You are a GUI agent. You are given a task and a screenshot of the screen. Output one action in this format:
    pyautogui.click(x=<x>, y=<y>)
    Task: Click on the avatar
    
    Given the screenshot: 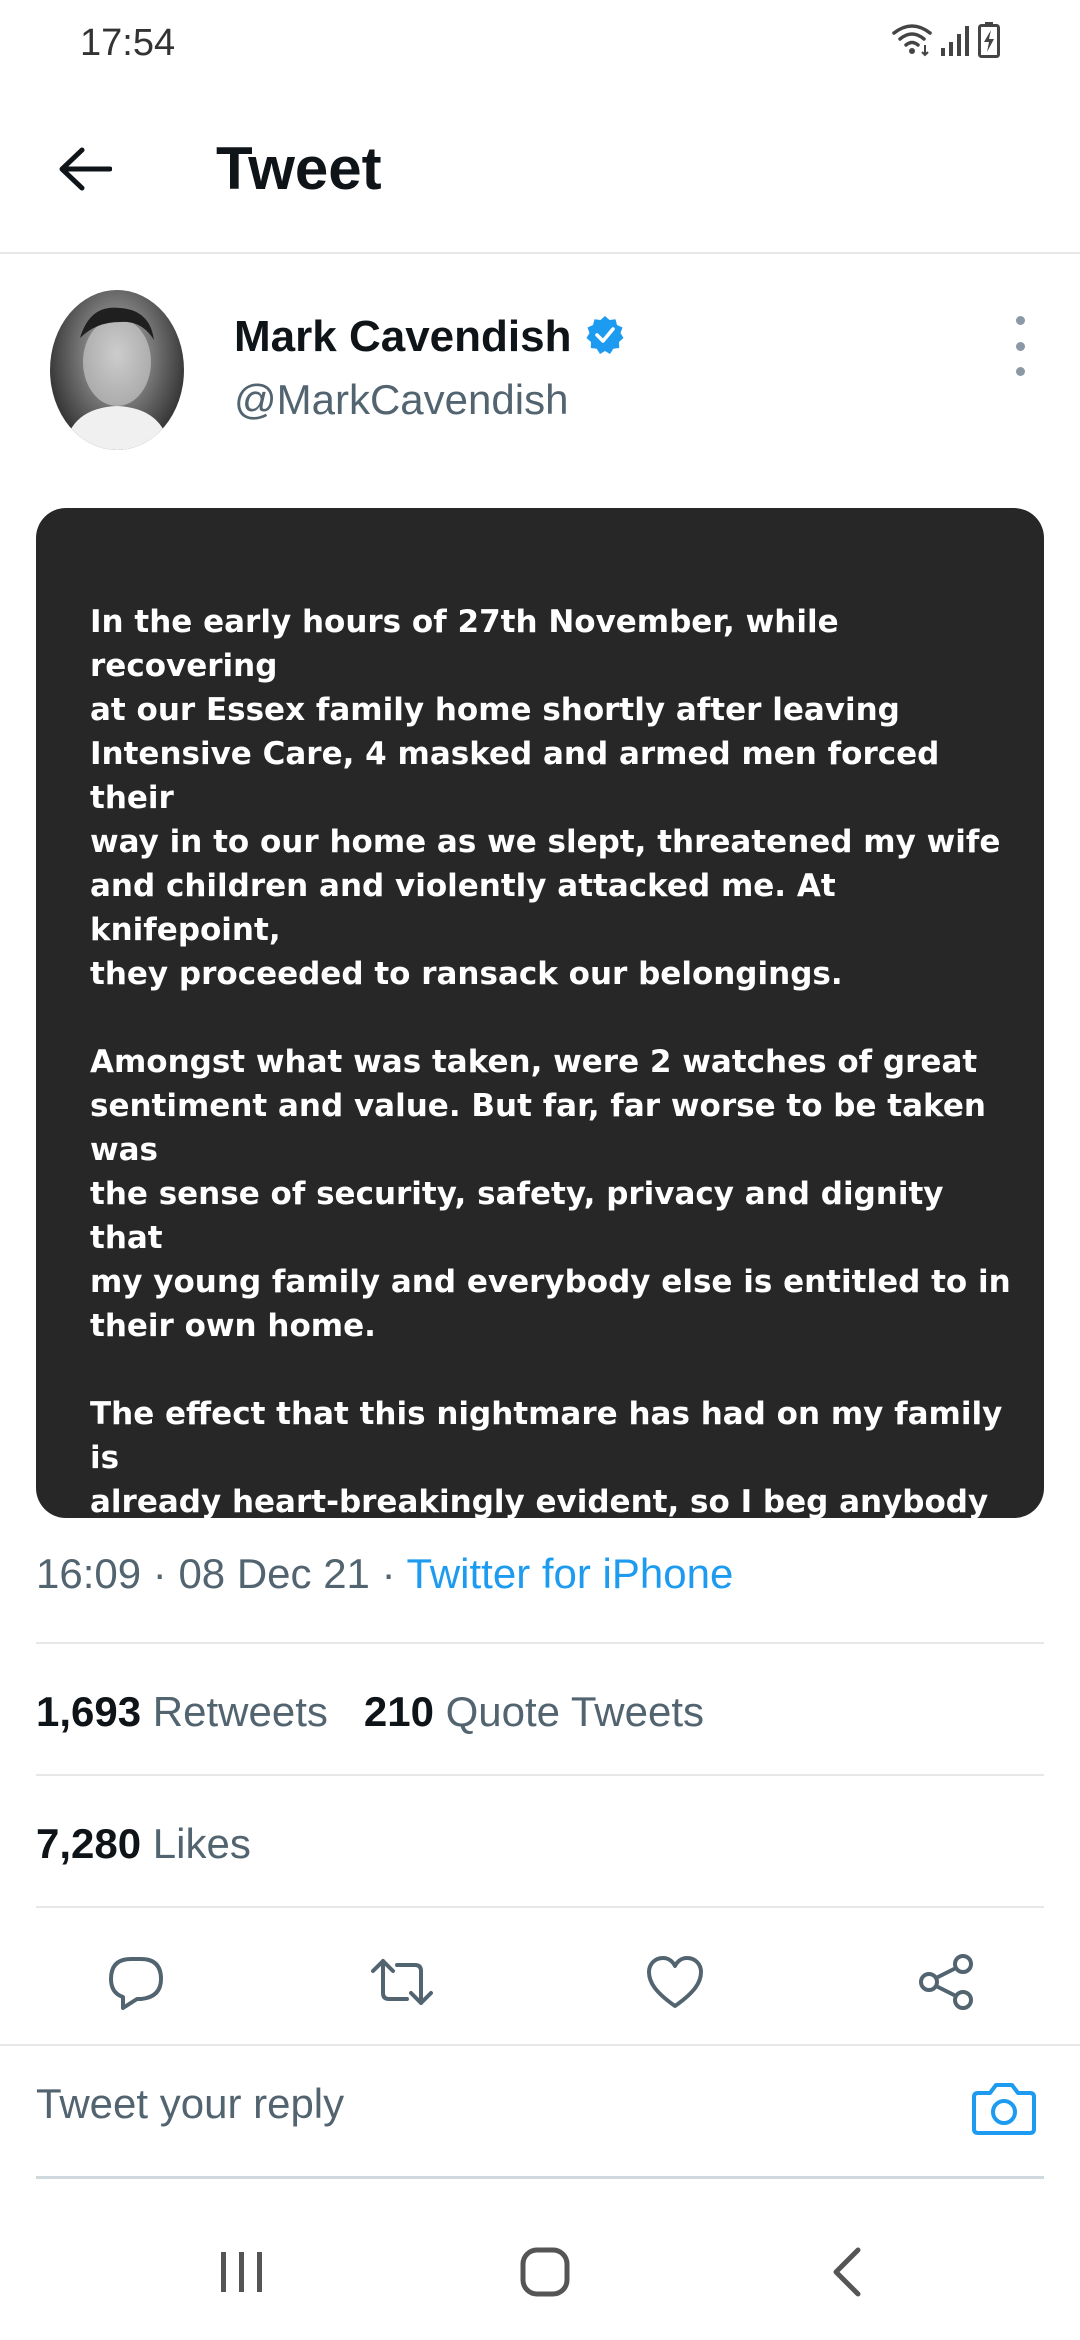 What is the action you would take?
    pyautogui.click(x=117, y=370)
    